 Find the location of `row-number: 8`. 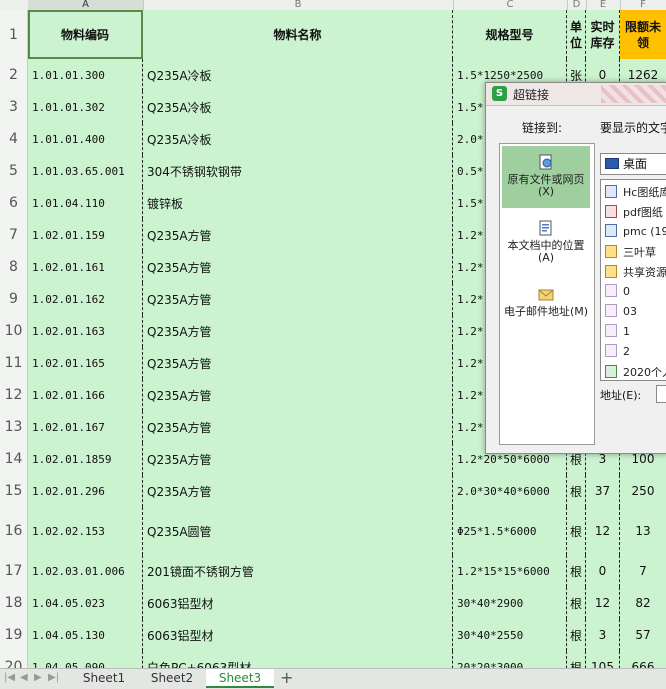

row-number: 8 is located at coordinates (14, 267).